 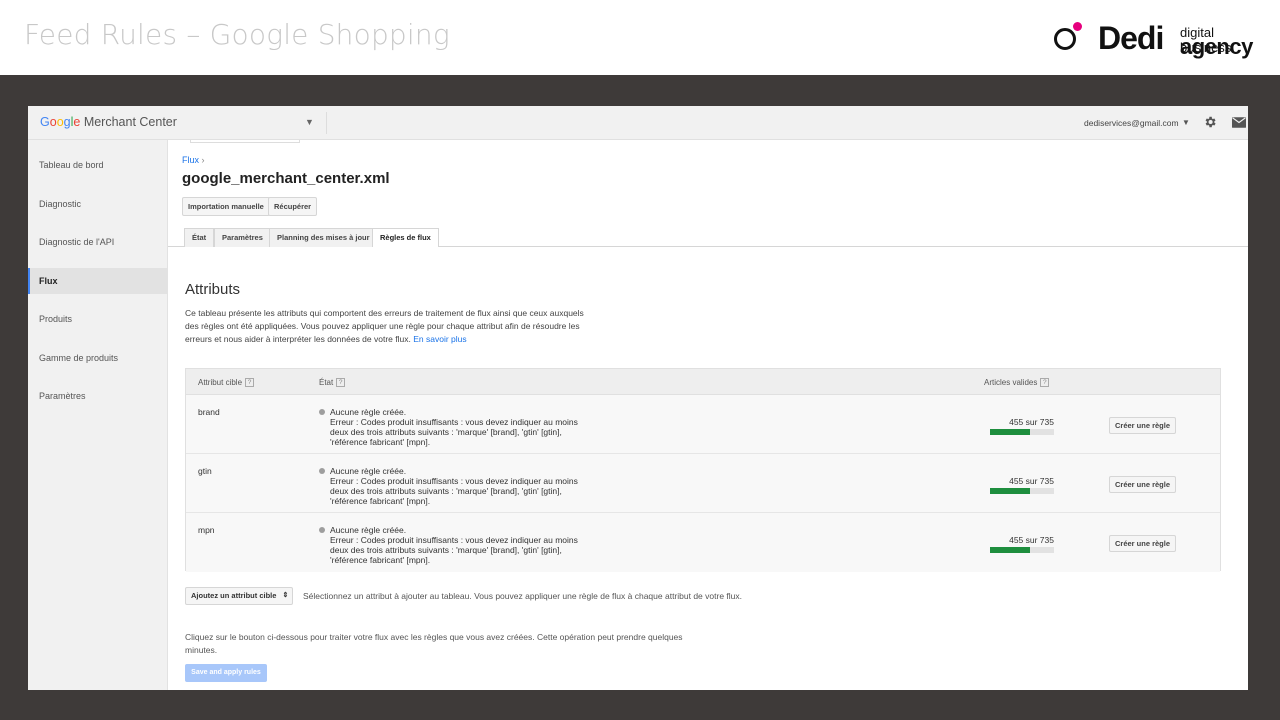 What do you see at coordinates (205, 471) in the screenshot?
I see `attribute-name: gtin` at bounding box center [205, 471].